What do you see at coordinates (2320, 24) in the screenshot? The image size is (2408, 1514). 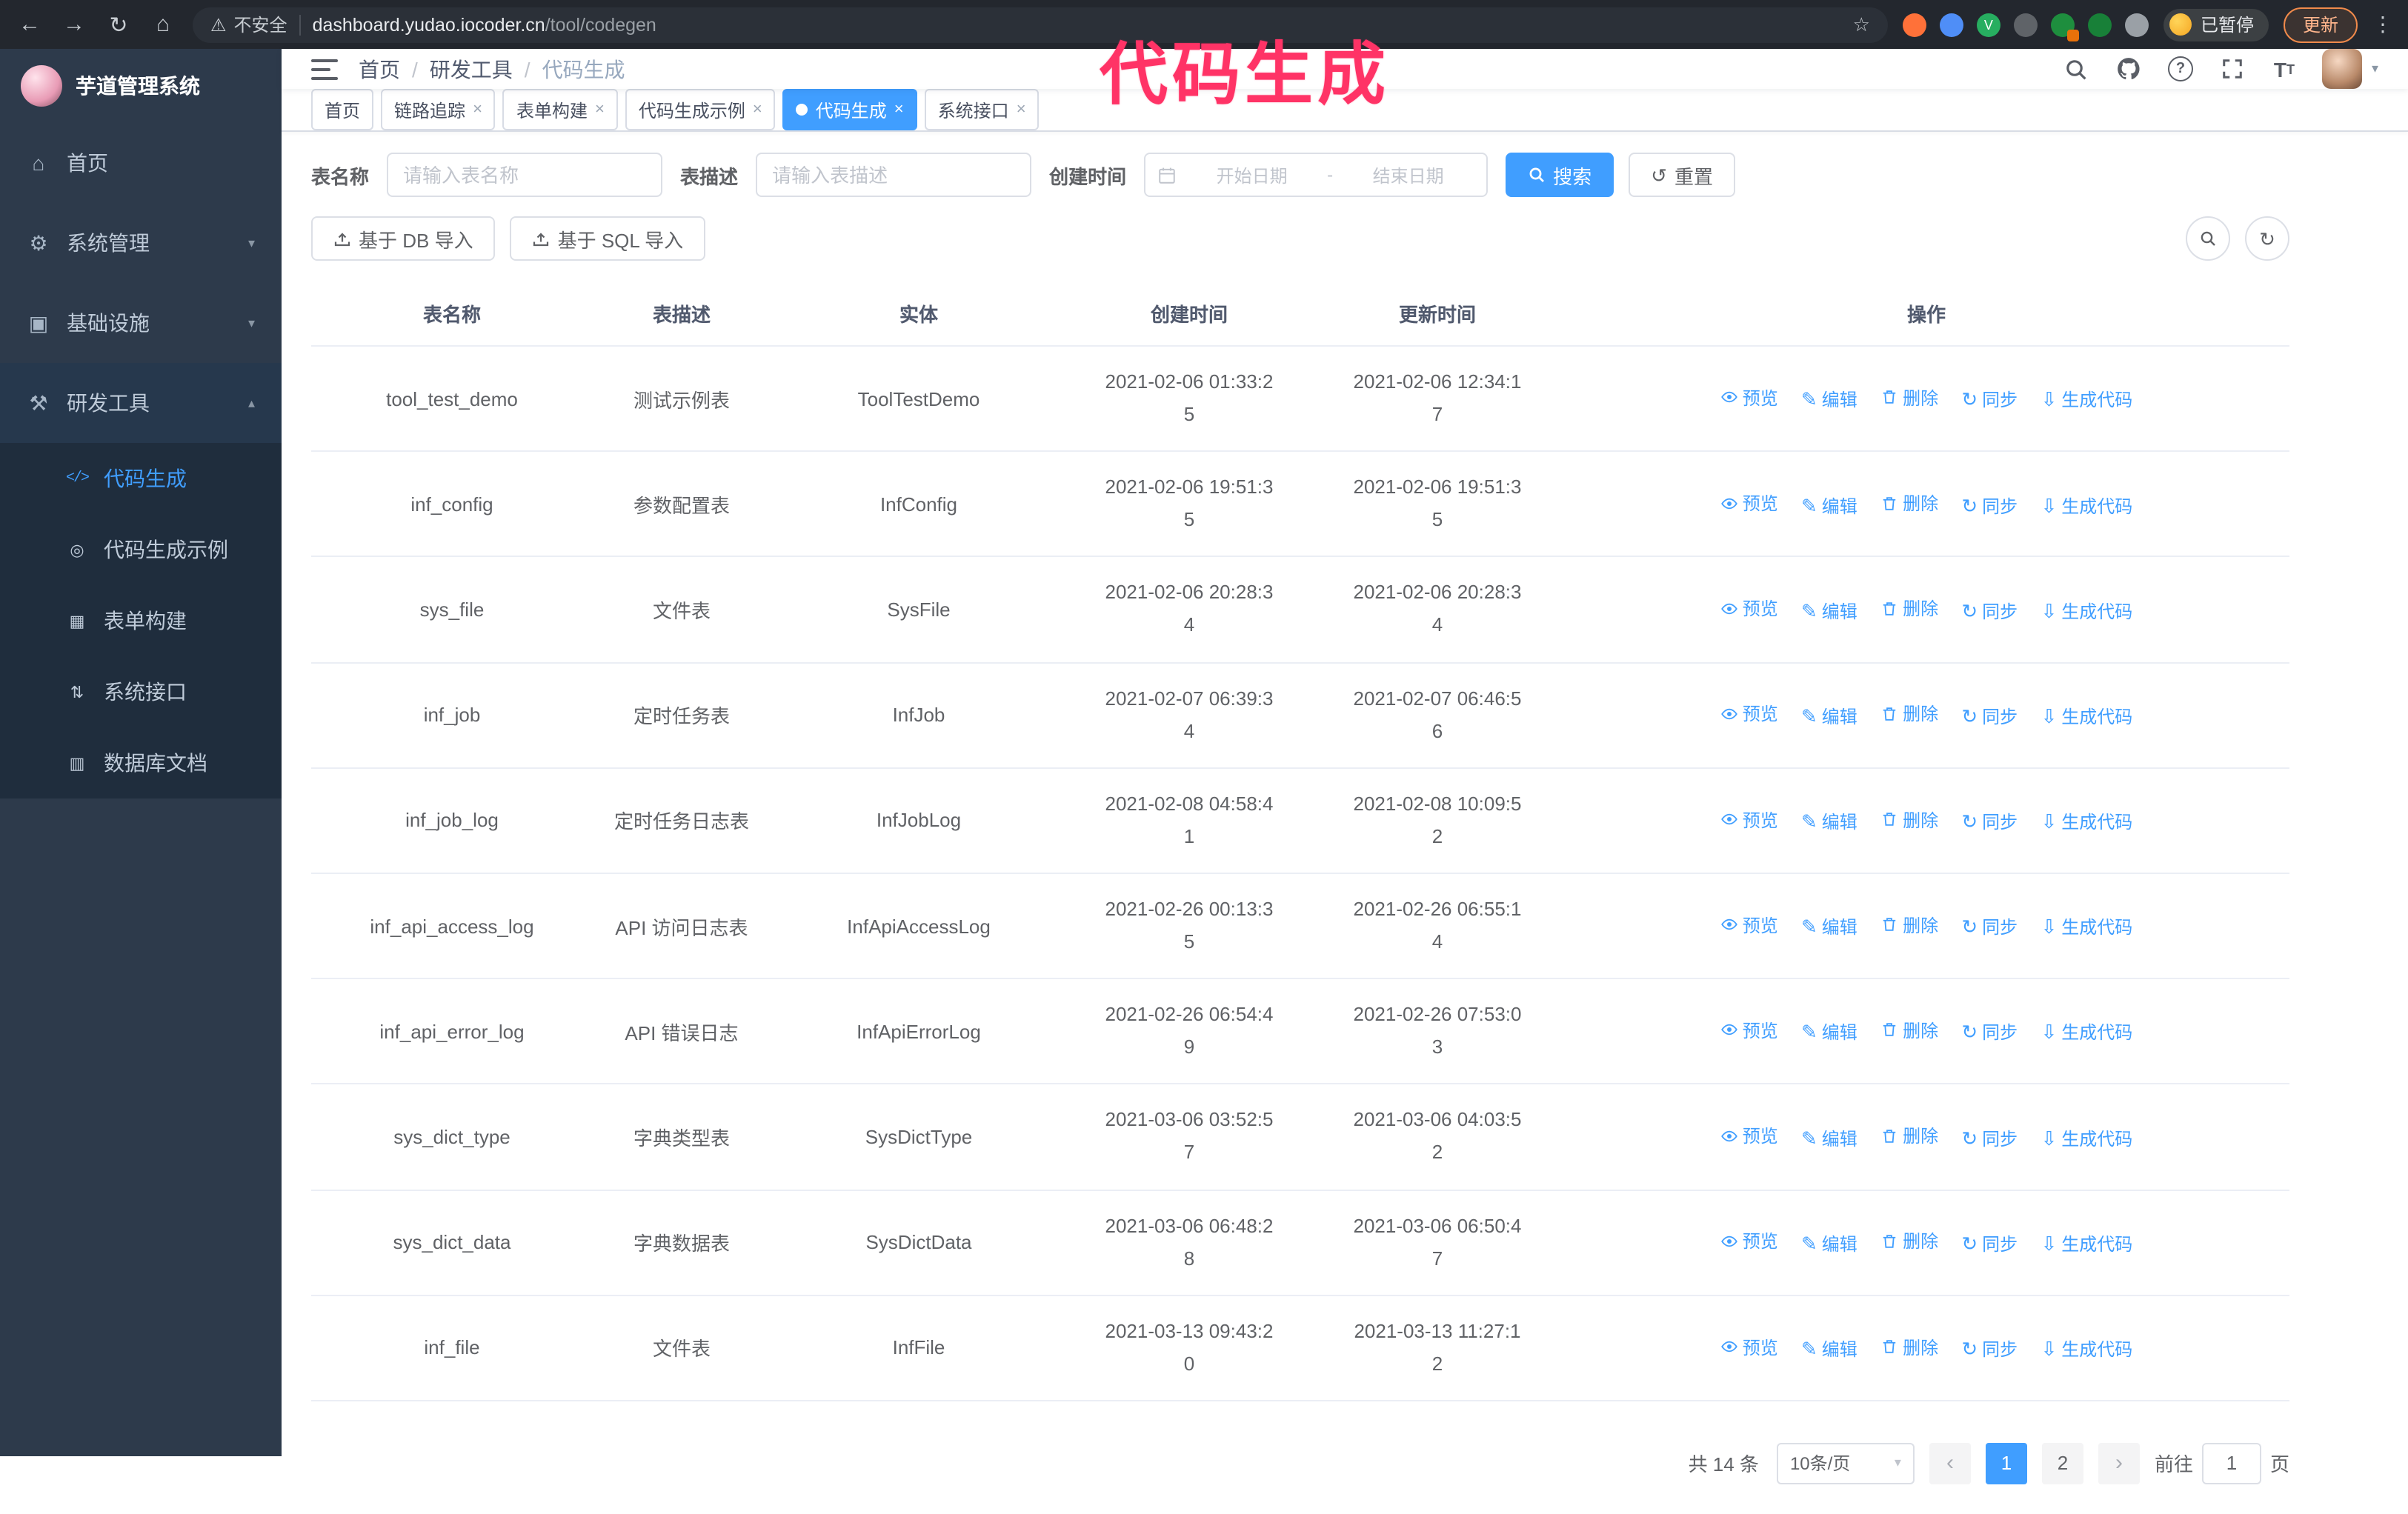 I see `browser-update-button: 更新` at bounding box center [2320, 24].